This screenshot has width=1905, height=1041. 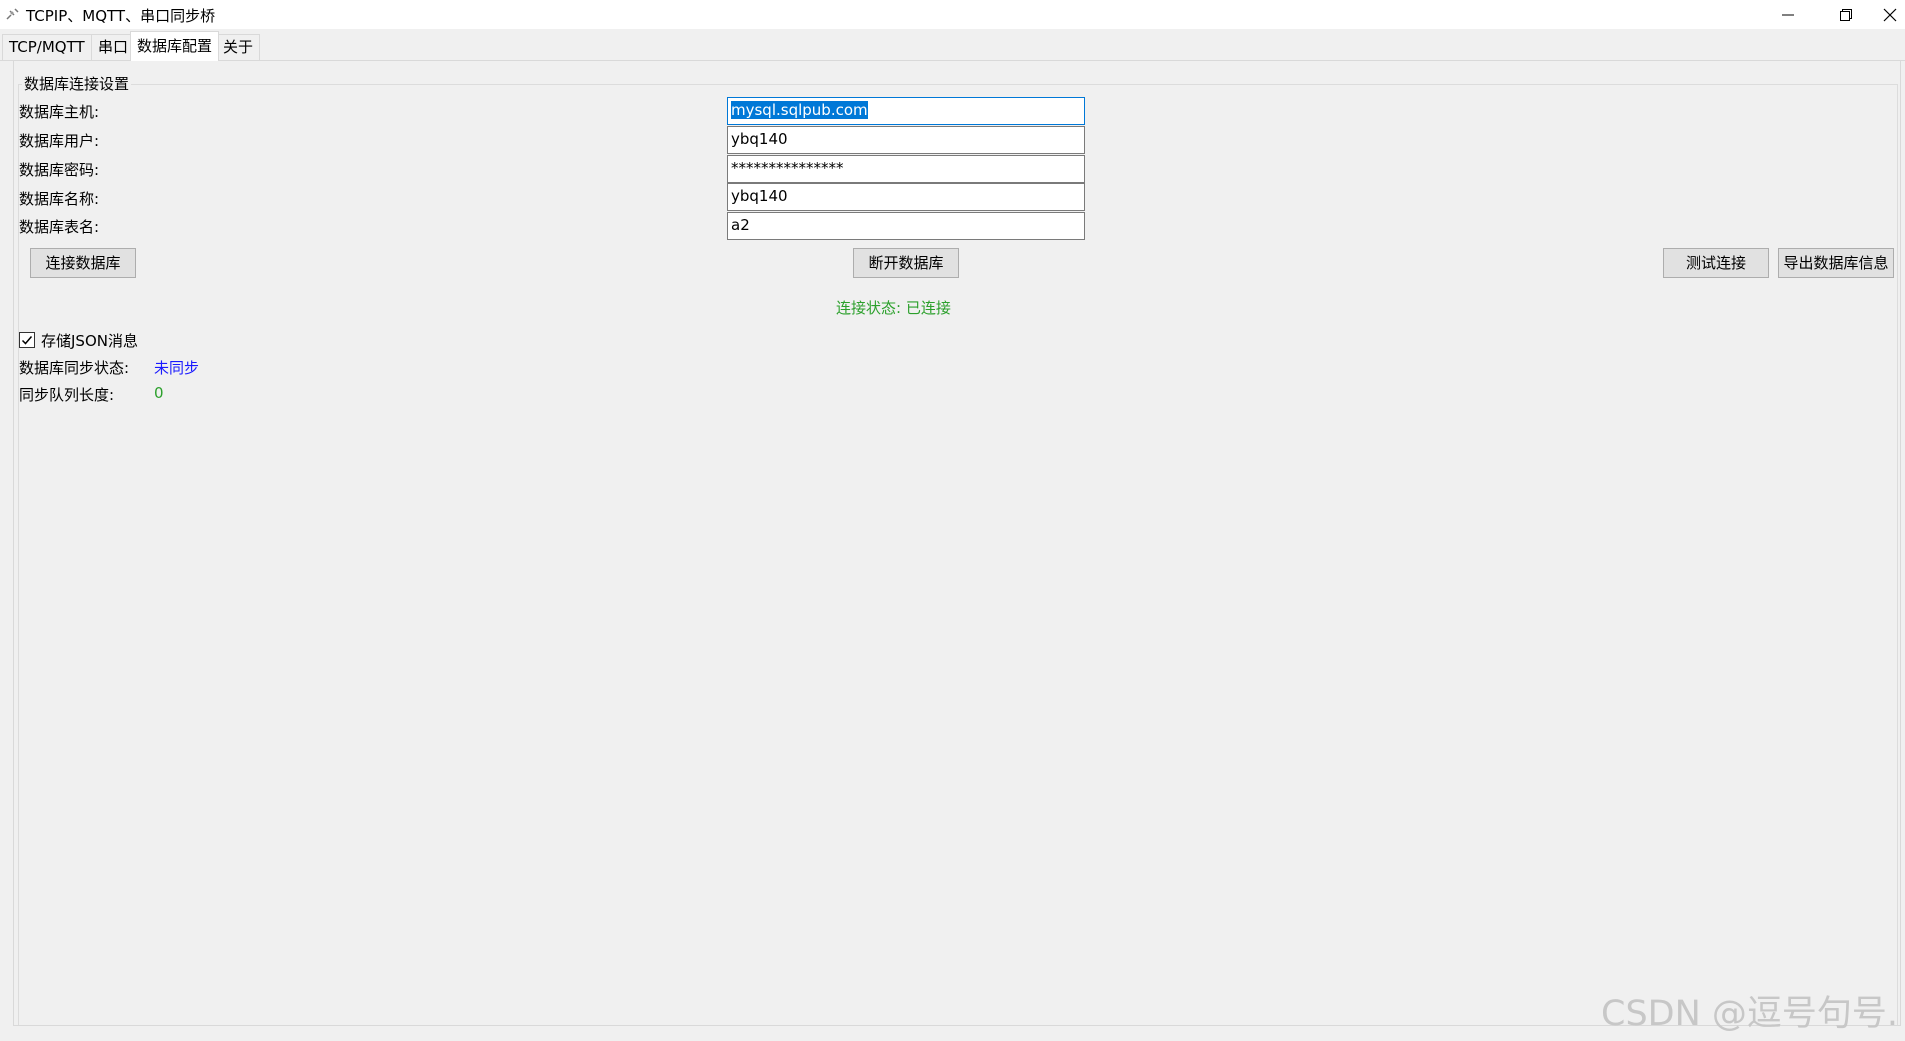 I want to click on close-icon, so click(x=1890, y=15).